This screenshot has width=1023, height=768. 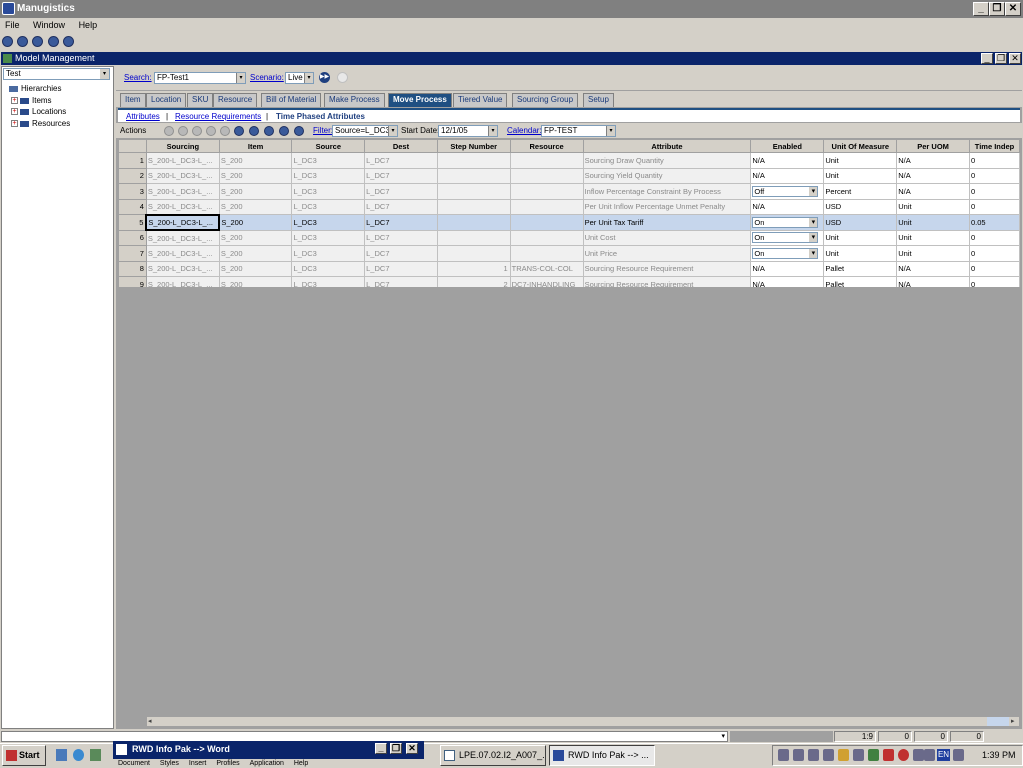 I want to click on menu-window: Window, so click(x=49, y=25).